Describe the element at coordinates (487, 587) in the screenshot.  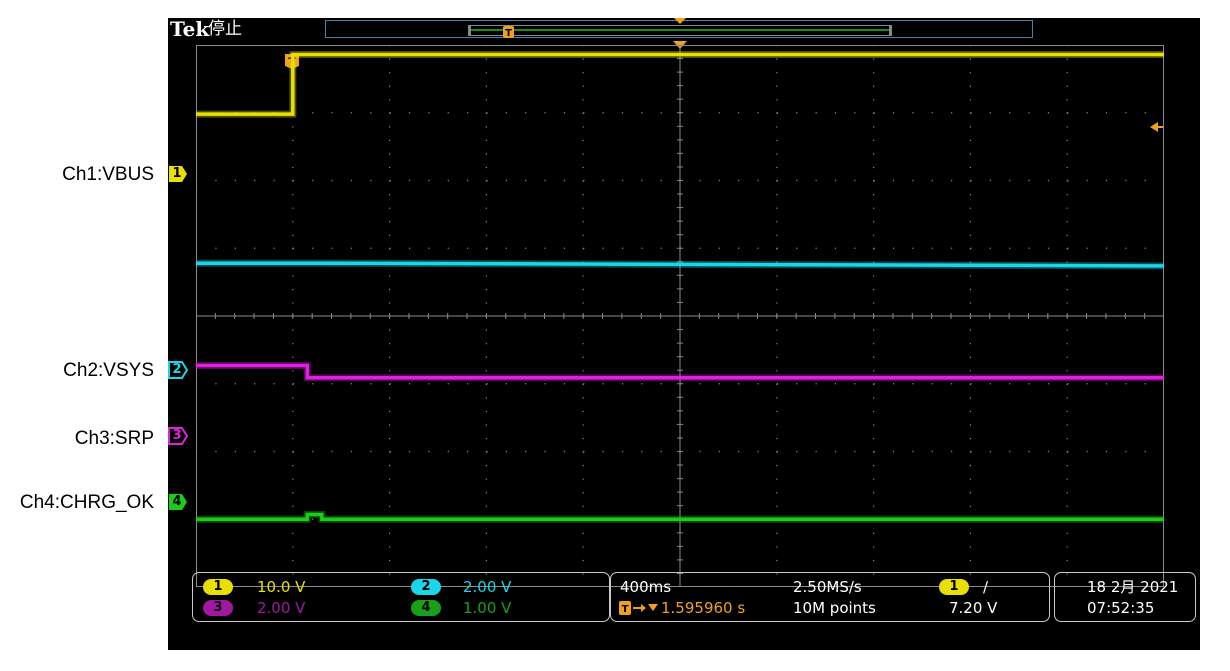
I see `ch2-scale: 2.00 V` at that location.